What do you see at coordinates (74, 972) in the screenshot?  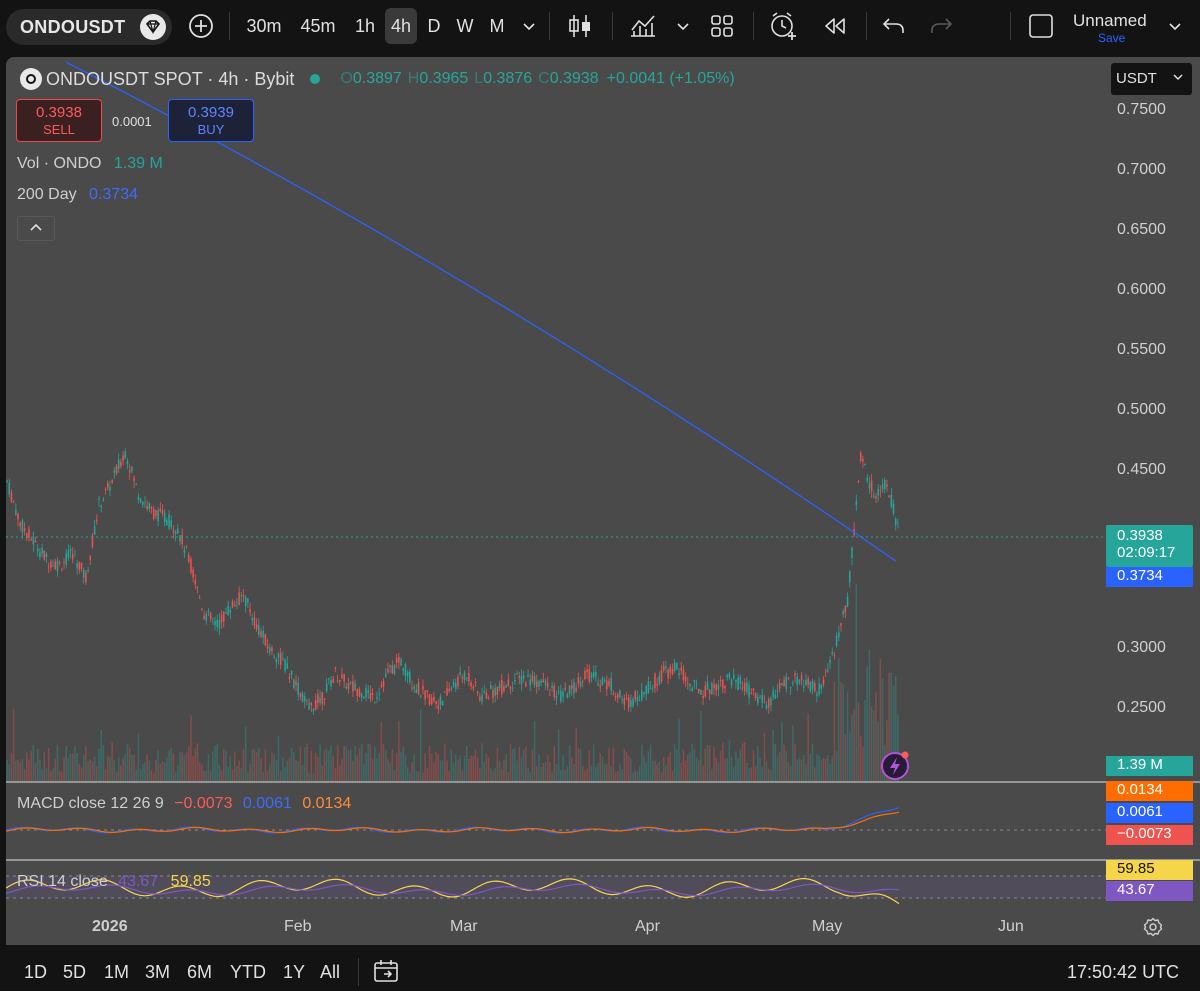 I see `range-5d: 5D` at bounding box center [74, 972].